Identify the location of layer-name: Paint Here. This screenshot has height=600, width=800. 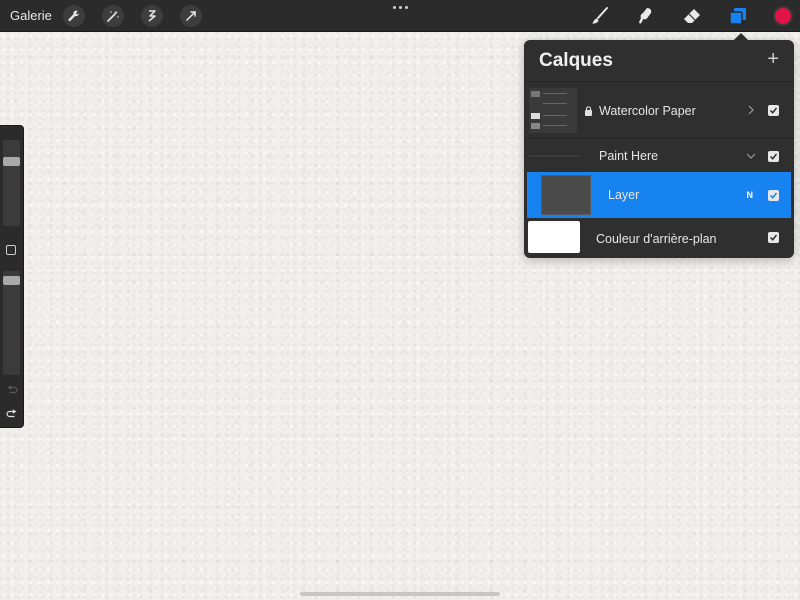
(629, 156).